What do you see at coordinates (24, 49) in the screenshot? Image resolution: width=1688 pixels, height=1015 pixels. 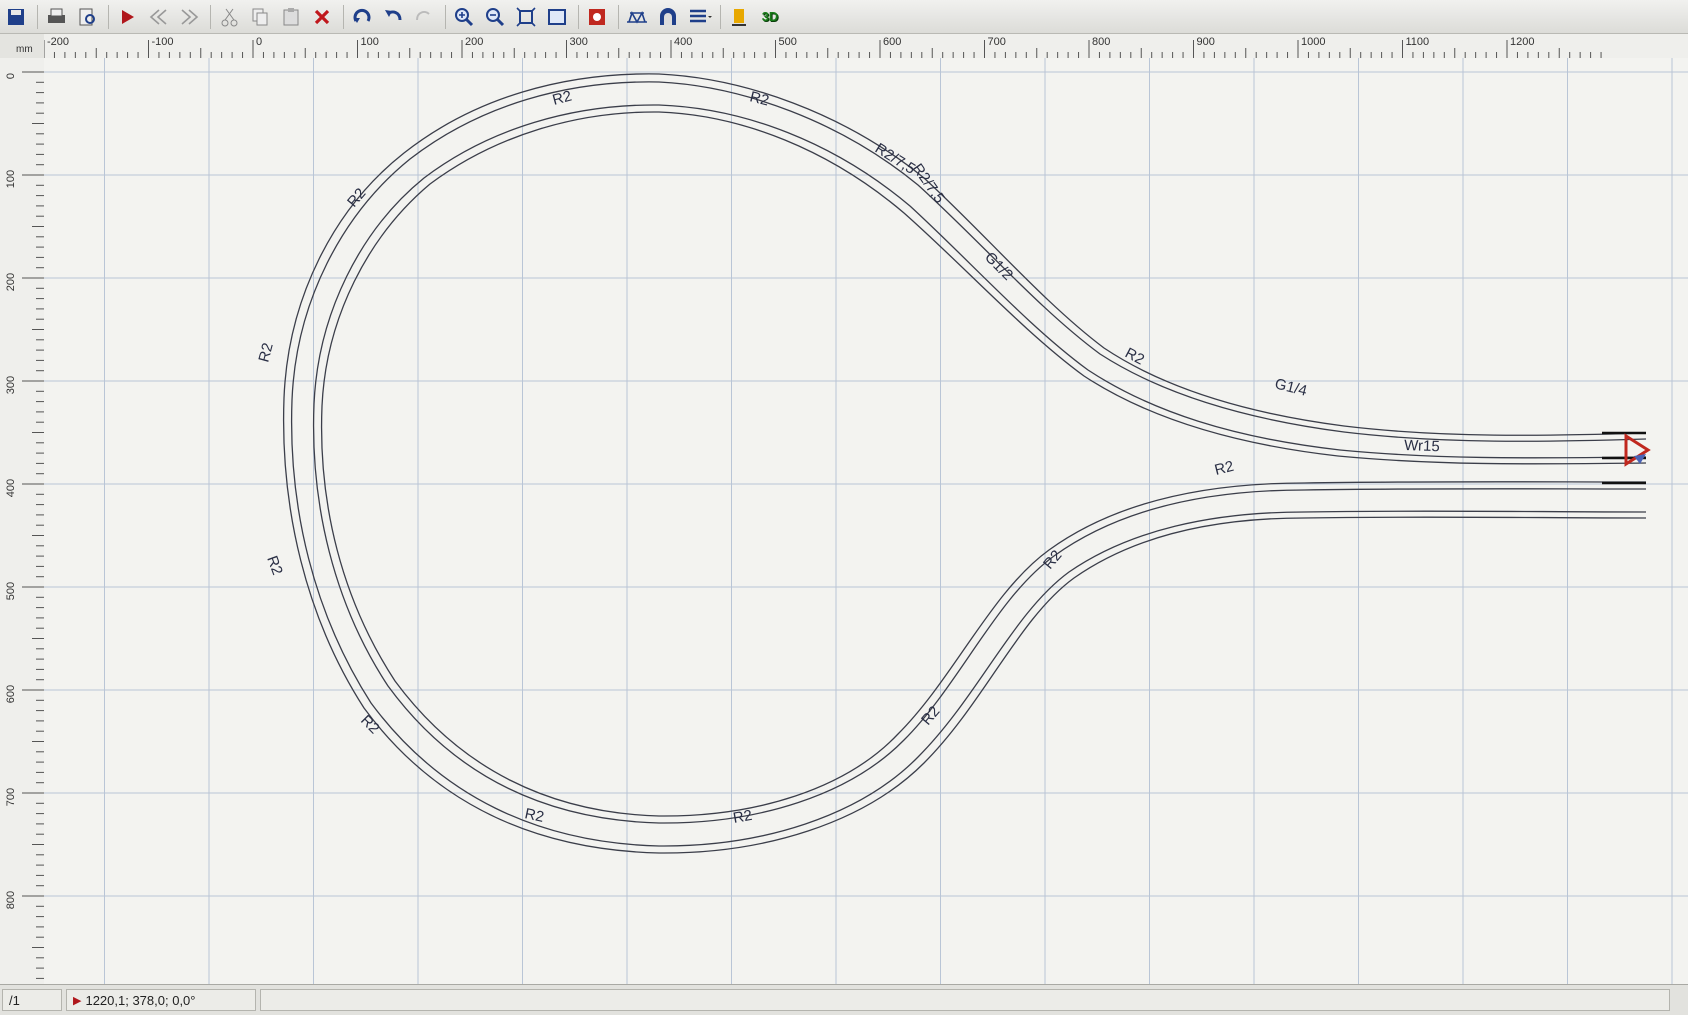 I see `ruler-unit: mm` at bounding box center [24, 49].